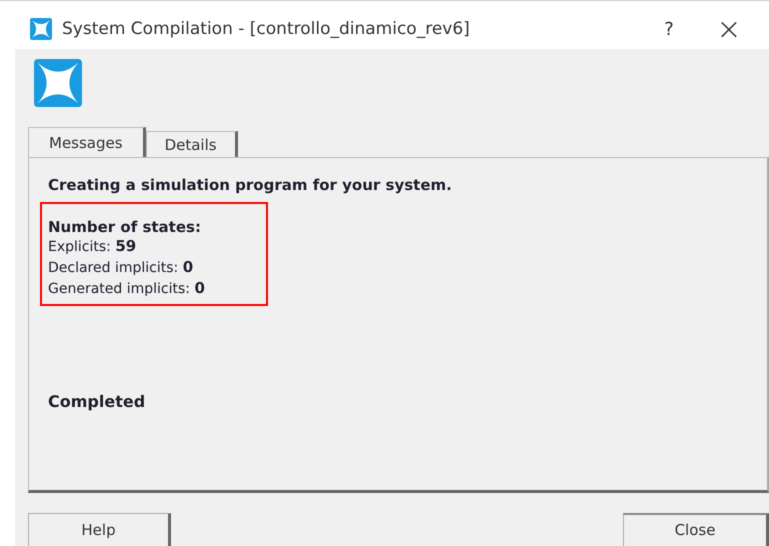 This screenshot has width=769, height=546. What do you see at coordinates (127, 288) in the screenshot?
I see `state-count: Generated implicits: 0` at bounding box center [127, 288].